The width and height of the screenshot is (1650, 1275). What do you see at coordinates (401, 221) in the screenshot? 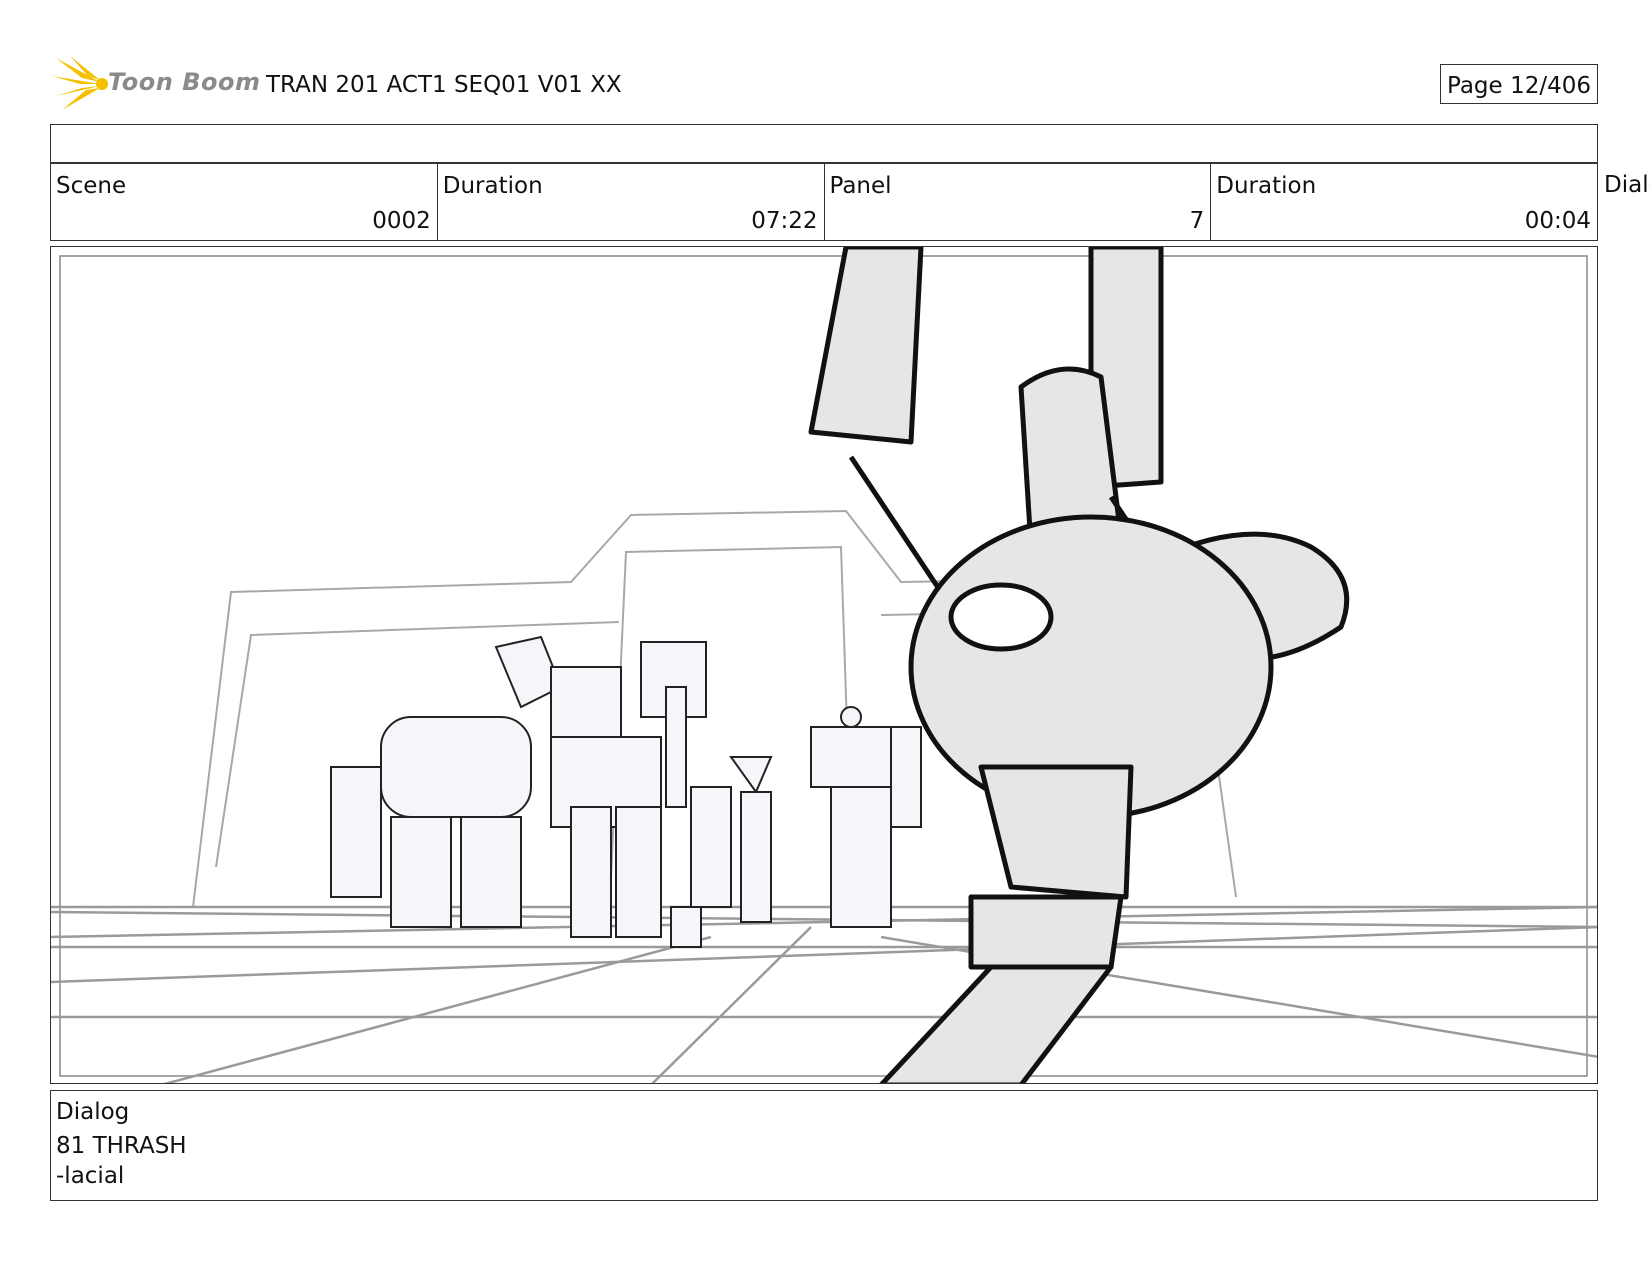
I see `scene-value: 0002` at bounding box center [401, 221].